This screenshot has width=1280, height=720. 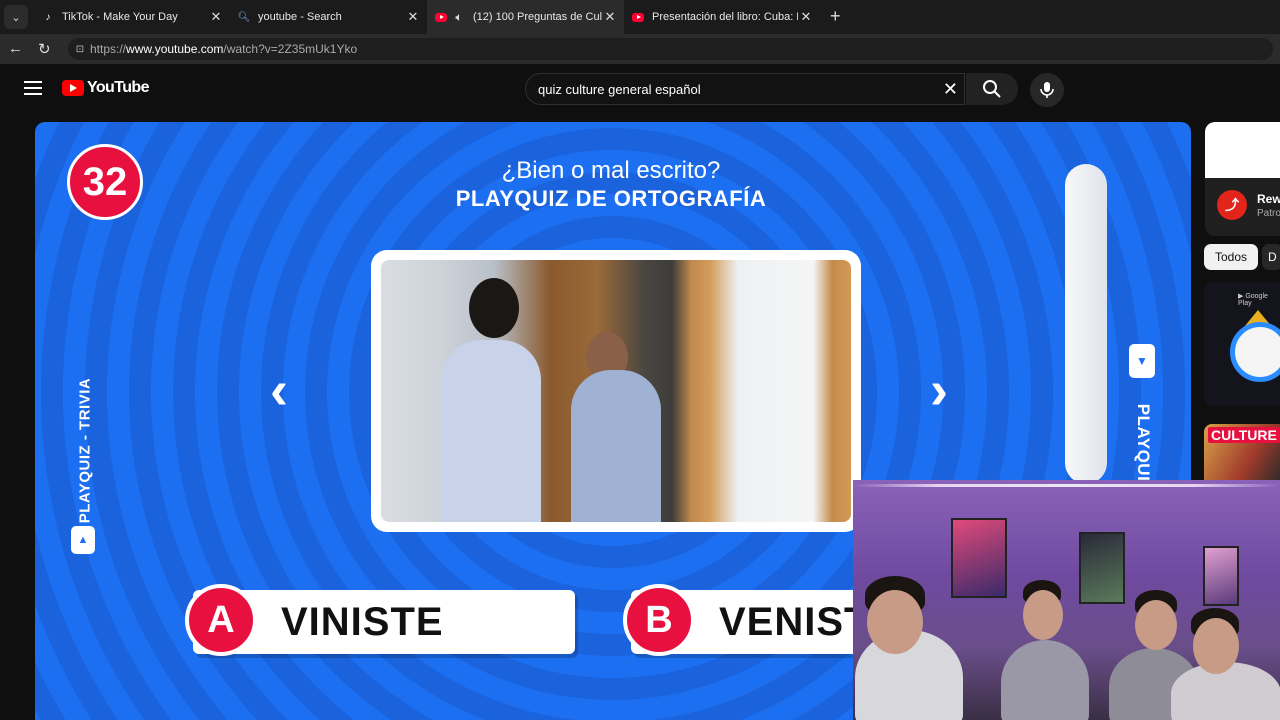 I want to click on mascot-image, so click(x=1255, y=352).